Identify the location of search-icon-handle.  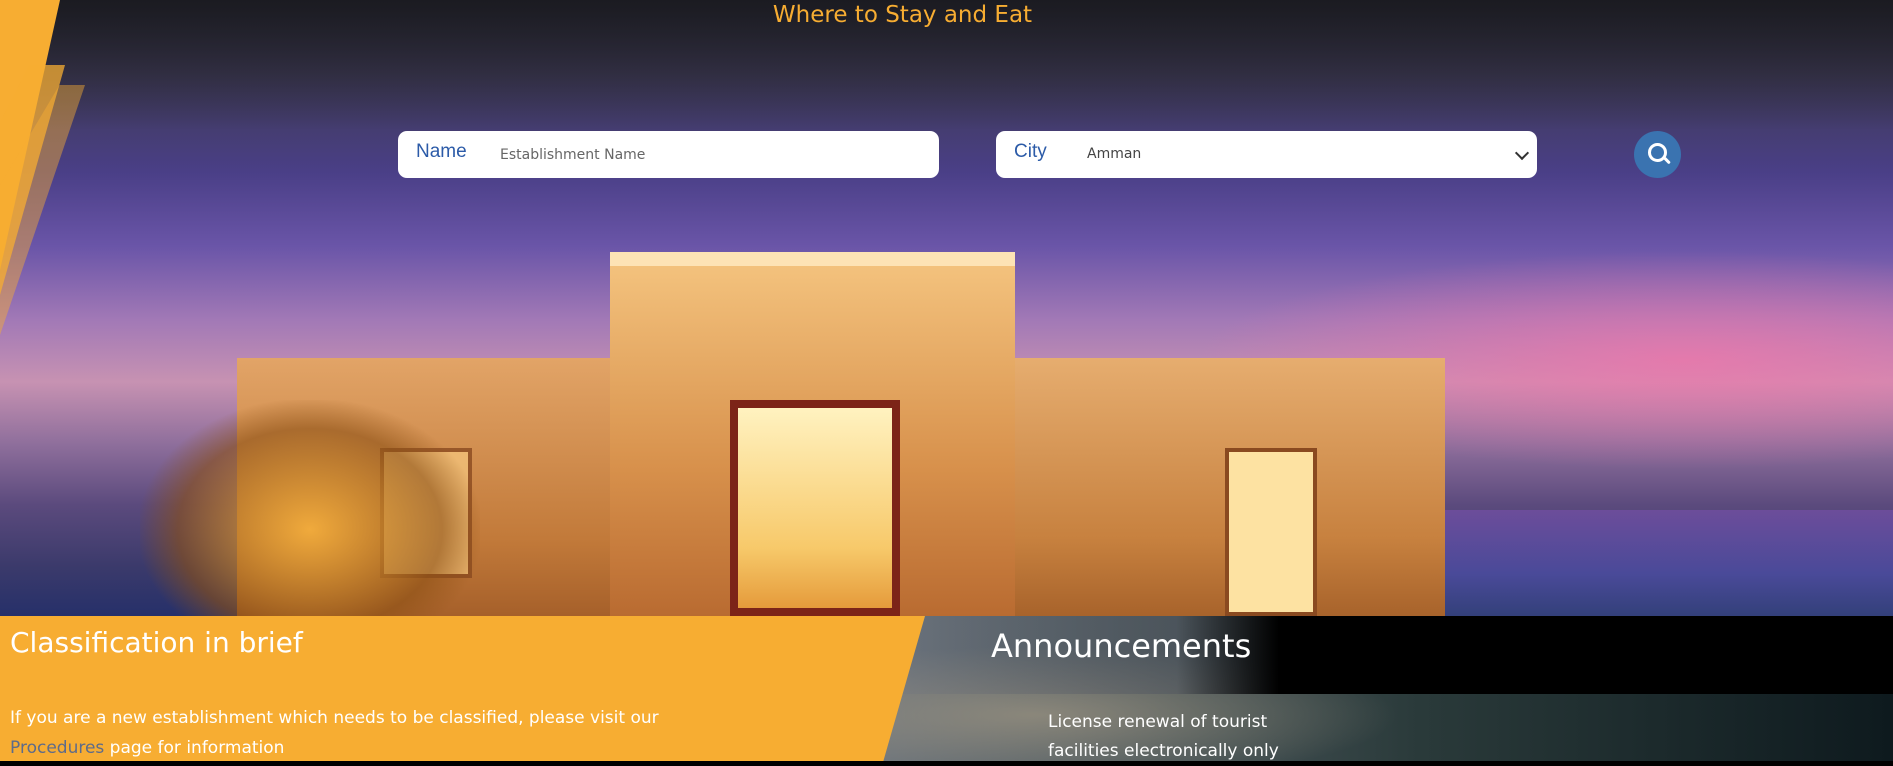
(1667, 160).